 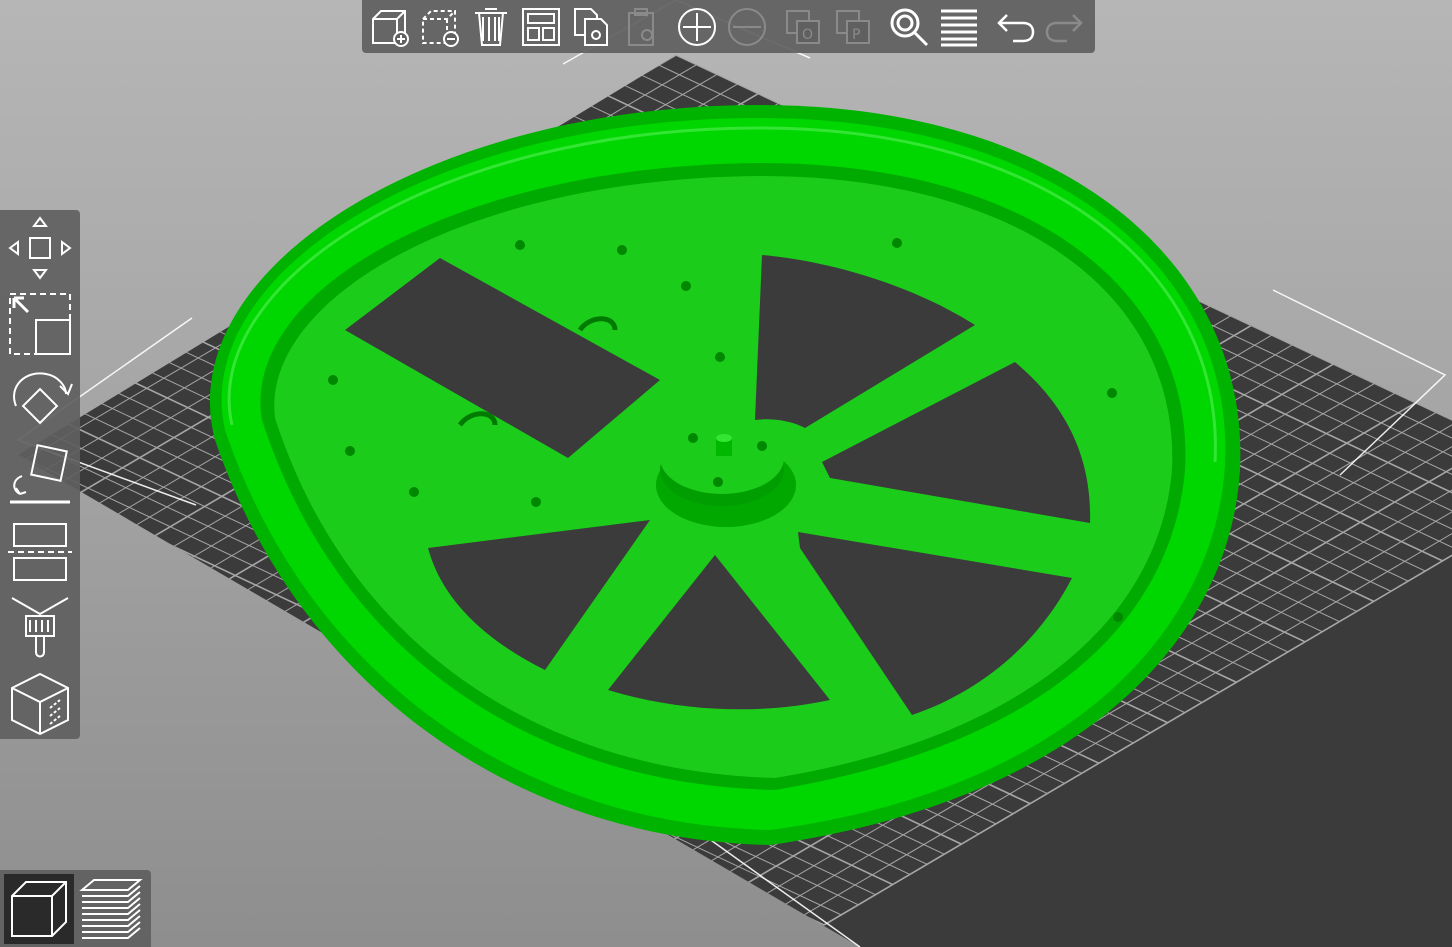 I want to click on copy-button, so click(x=591, y=27).